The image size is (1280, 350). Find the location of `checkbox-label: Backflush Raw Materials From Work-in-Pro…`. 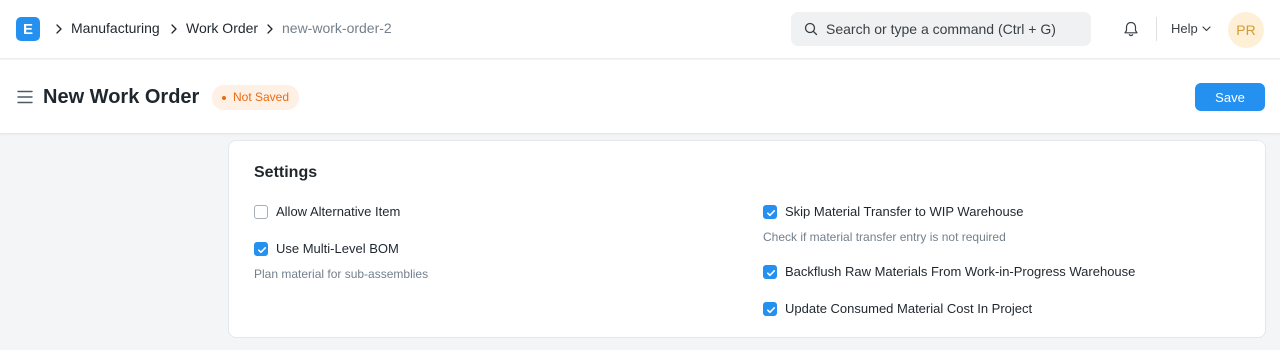

checkbox-label: Backflush Raw Materials From Work-in-Pro… is located at coordinates (960, 272).